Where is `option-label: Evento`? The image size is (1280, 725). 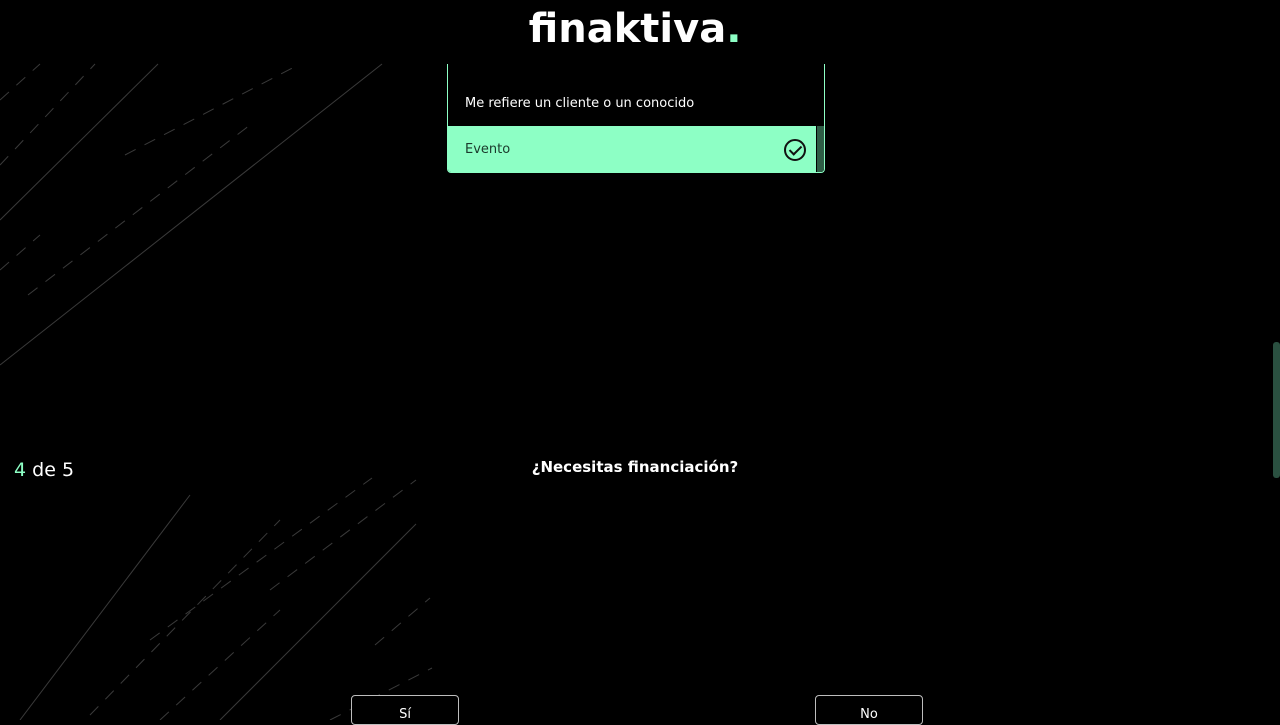
option-label: Evento is located at coordinates (488, 149).